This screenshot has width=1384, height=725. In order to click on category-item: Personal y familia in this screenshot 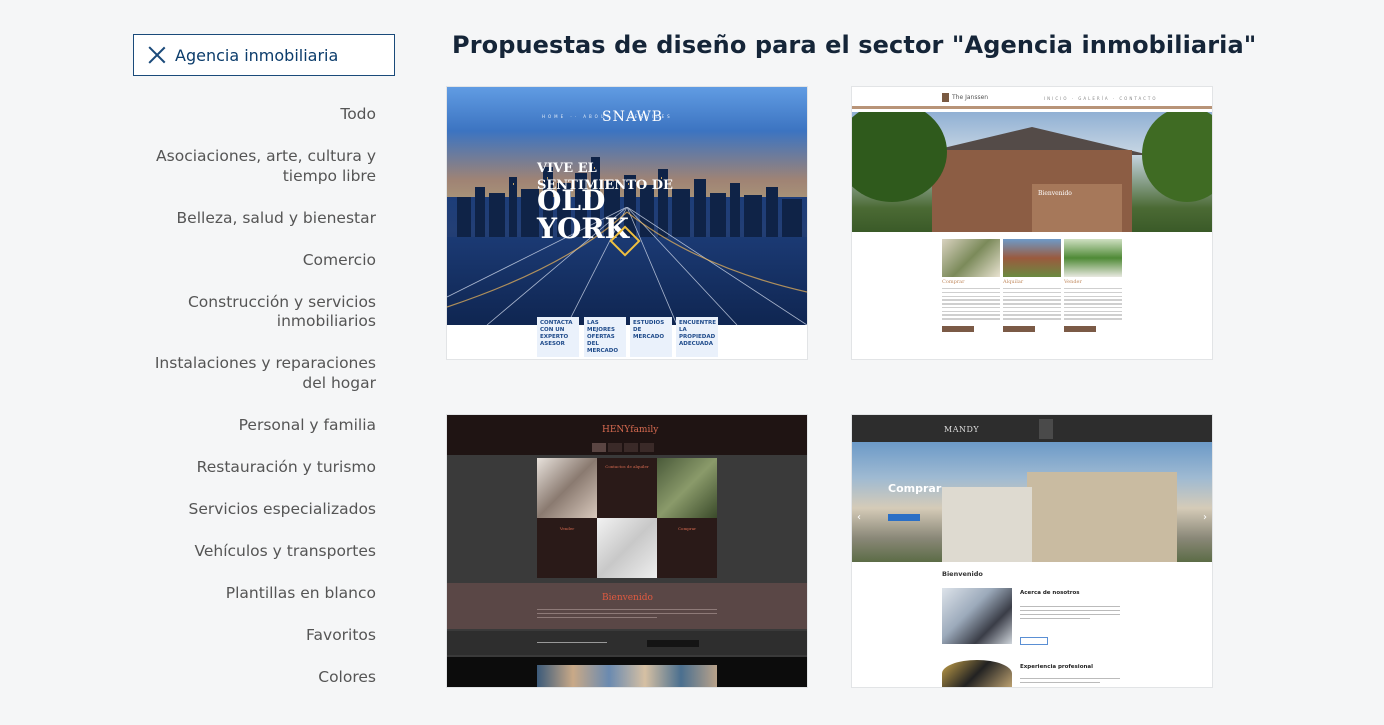, I will do `click(263, 426)`.